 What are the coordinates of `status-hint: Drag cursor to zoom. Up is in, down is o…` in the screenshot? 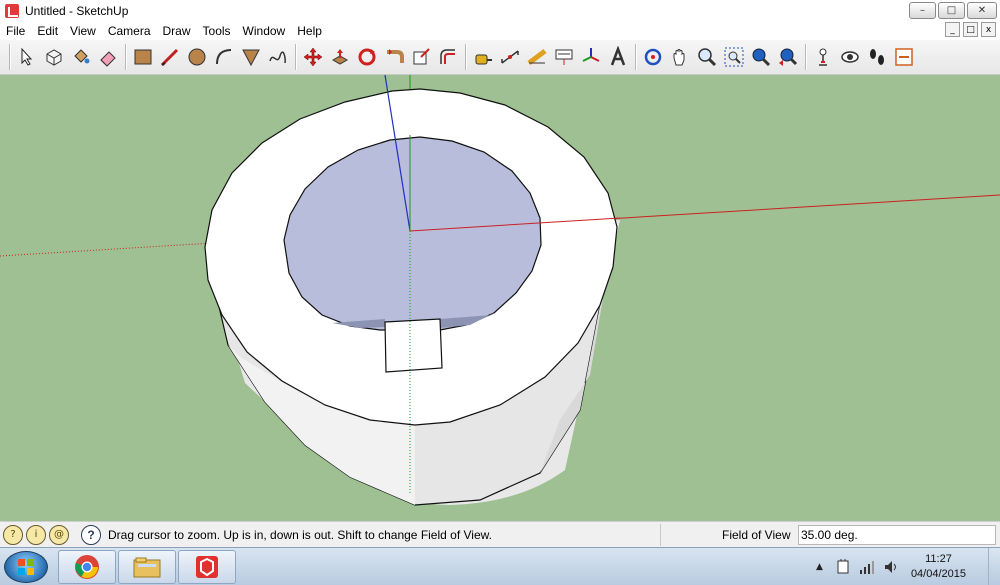 It's located at (300, 534).